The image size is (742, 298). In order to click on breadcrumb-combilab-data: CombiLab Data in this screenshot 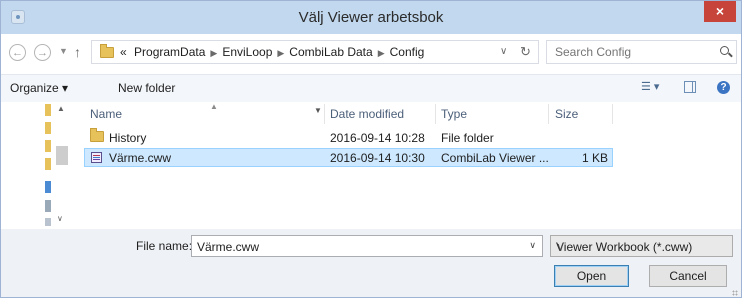, I will do `click(330, 52)`.